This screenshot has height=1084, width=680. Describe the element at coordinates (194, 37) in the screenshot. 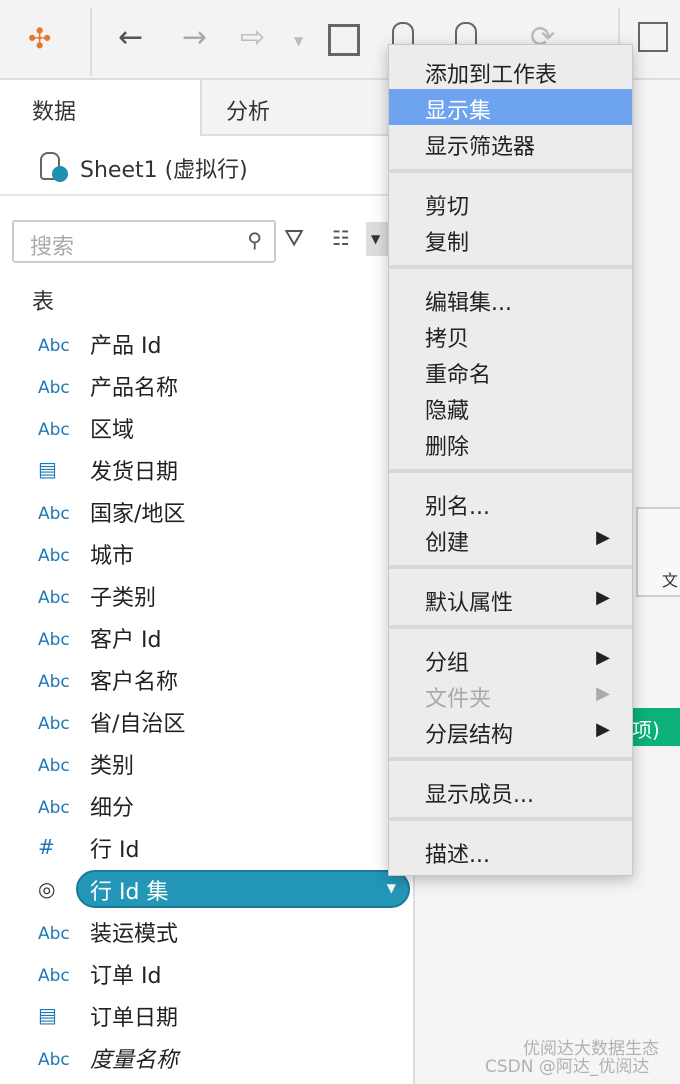

I see `forward-icon: →` at that location.